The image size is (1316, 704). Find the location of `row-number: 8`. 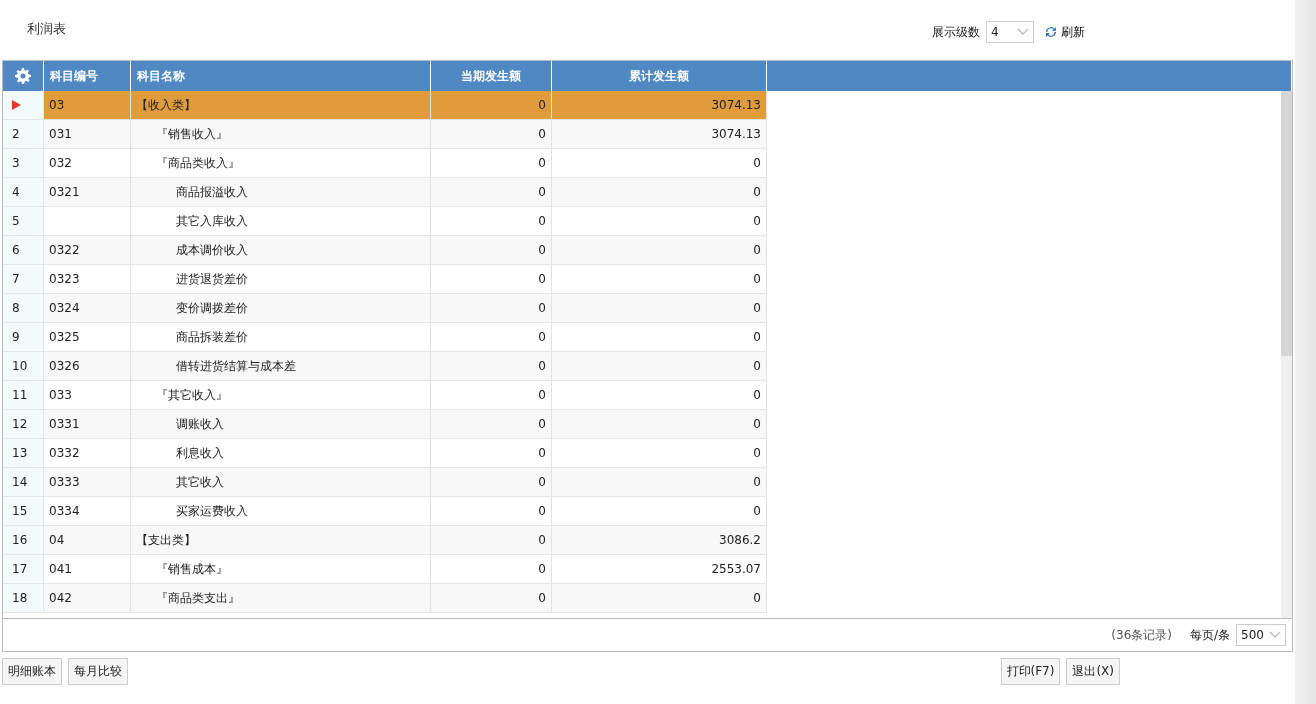

row-number: 8 is located at coordinates (16, 308).